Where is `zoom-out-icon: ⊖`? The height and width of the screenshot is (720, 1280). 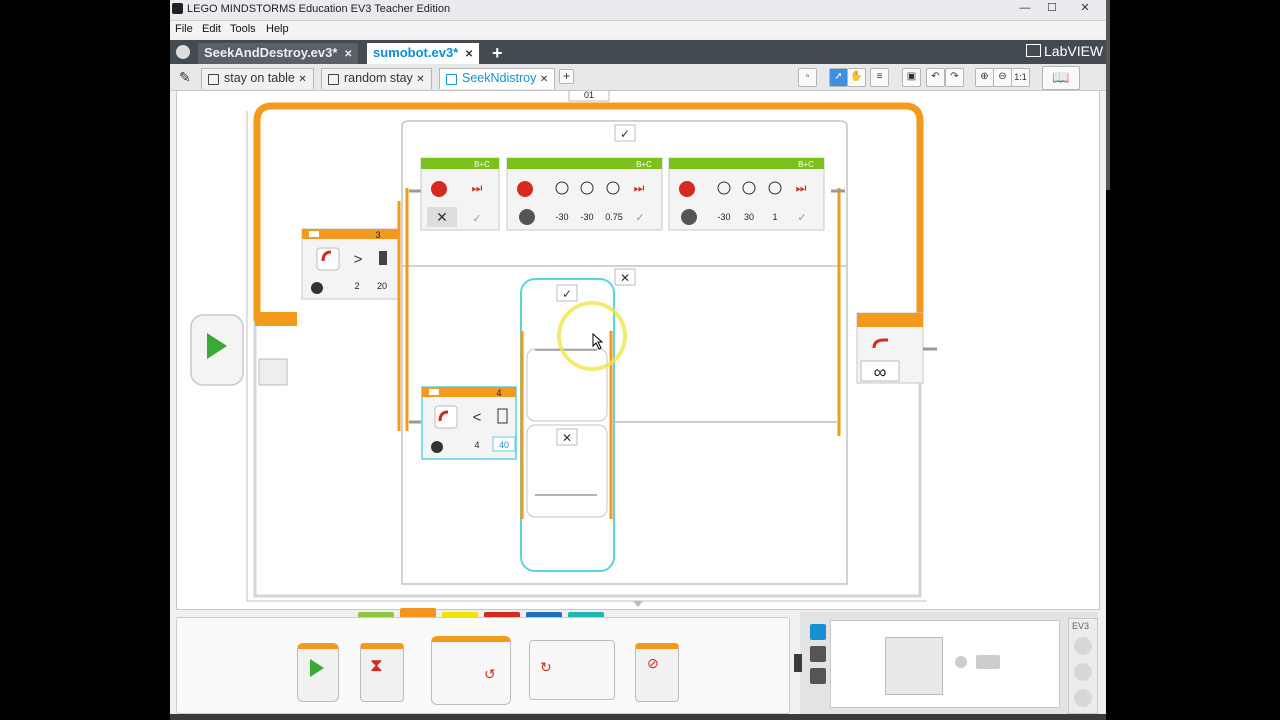 zoom-out-icon: ⊖ is located at coordinates (1002, 77).